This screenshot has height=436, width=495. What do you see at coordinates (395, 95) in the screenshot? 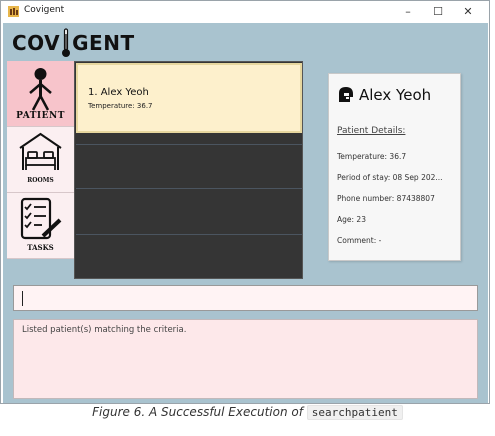
I see `detail-patient-name: Alex Yeoh` at bounding box center [395, 95].